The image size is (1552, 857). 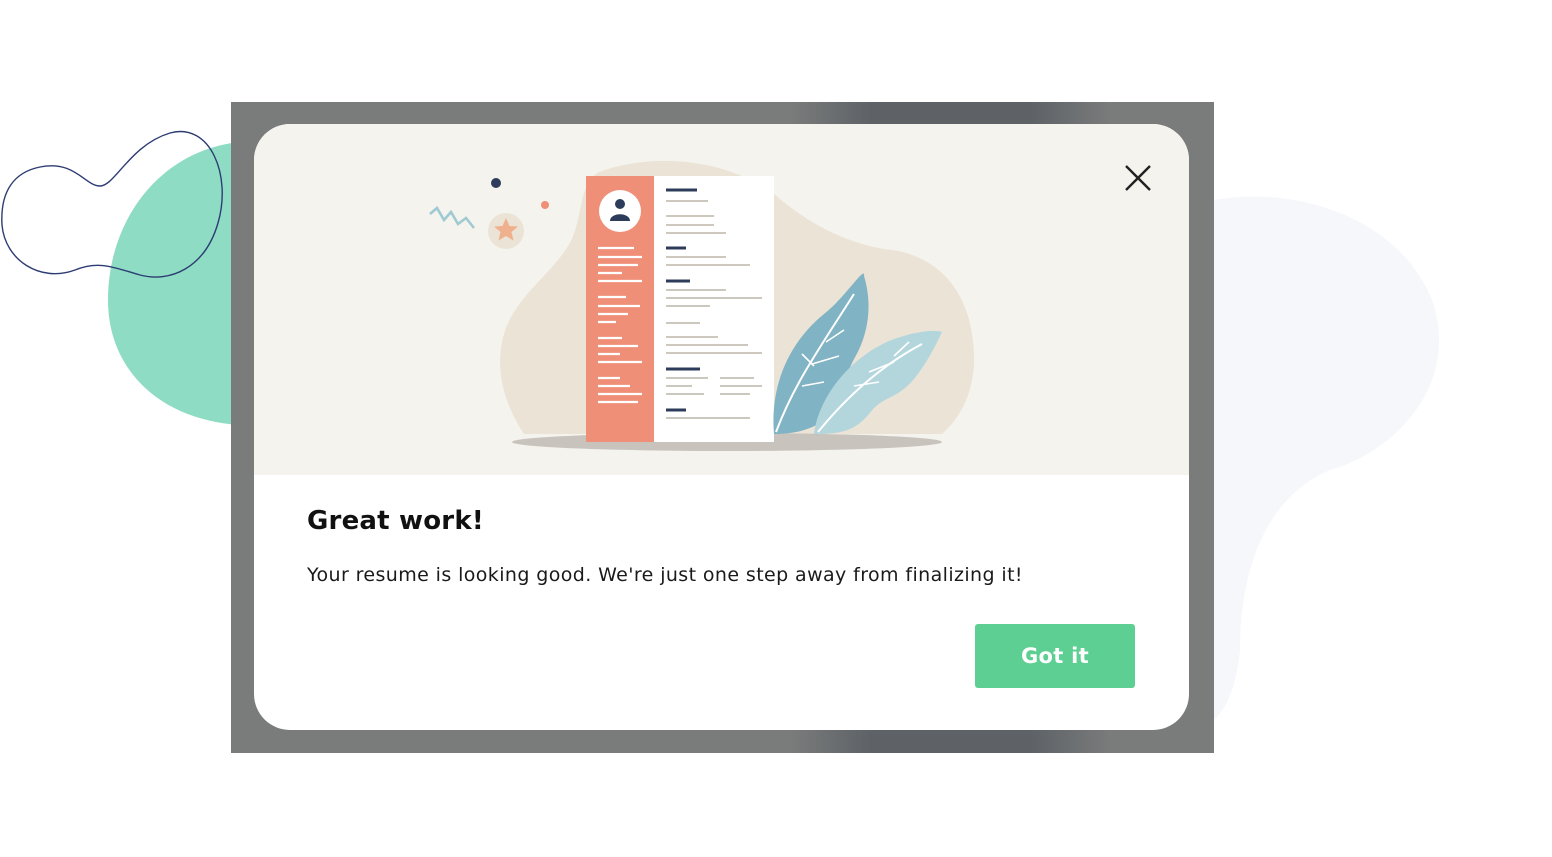 I want to click on green-blob, so click(x=174, y=283).